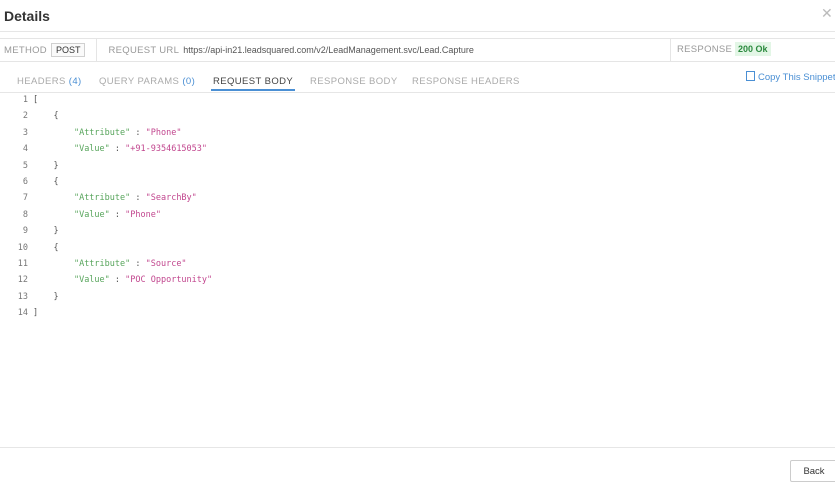 This screenshot has height=482, width=835. Describe the element at coordinates (25, 165) in the screenshot. I see `line-number: 5` at that location.